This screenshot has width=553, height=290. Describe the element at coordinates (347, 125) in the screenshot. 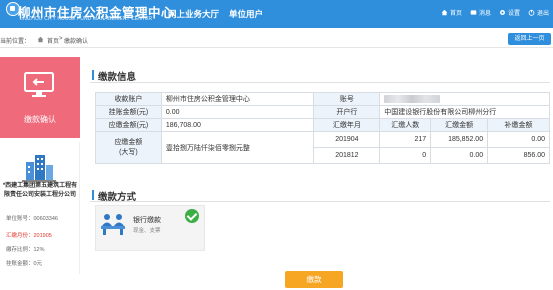

I see `col-month-header: 汇缴年月` at that location.